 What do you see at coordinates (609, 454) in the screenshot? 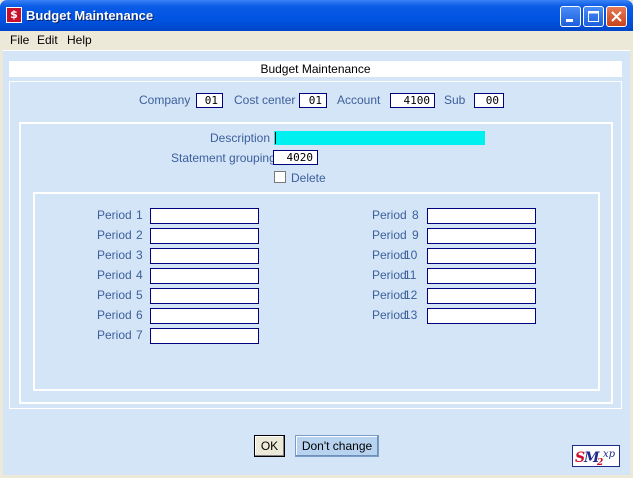
I see `svg-text: xp` at bounding box center [609, 454].